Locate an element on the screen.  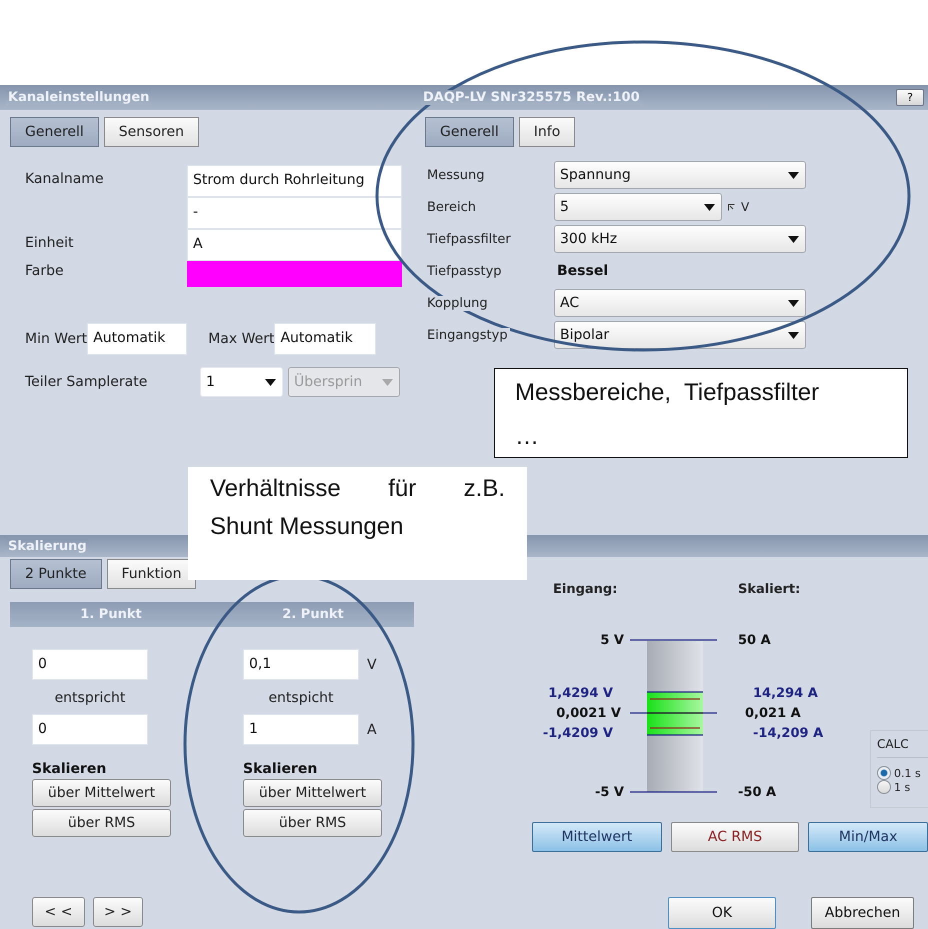
column-heading: Eingang: is located at coordinates (585, 589).